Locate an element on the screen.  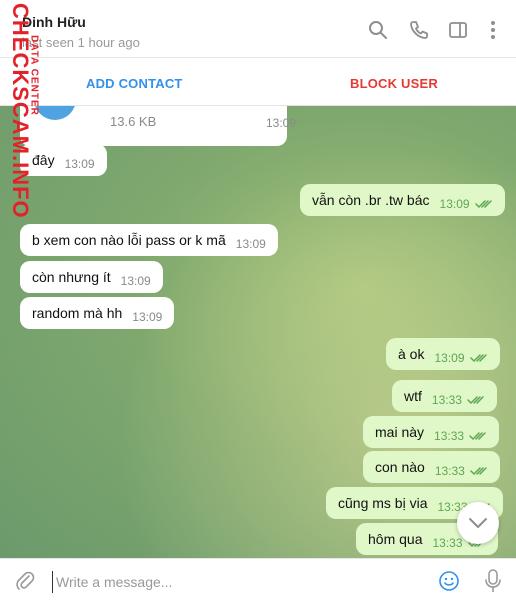
chevron-down-icon is located at coordinates (478, 523).